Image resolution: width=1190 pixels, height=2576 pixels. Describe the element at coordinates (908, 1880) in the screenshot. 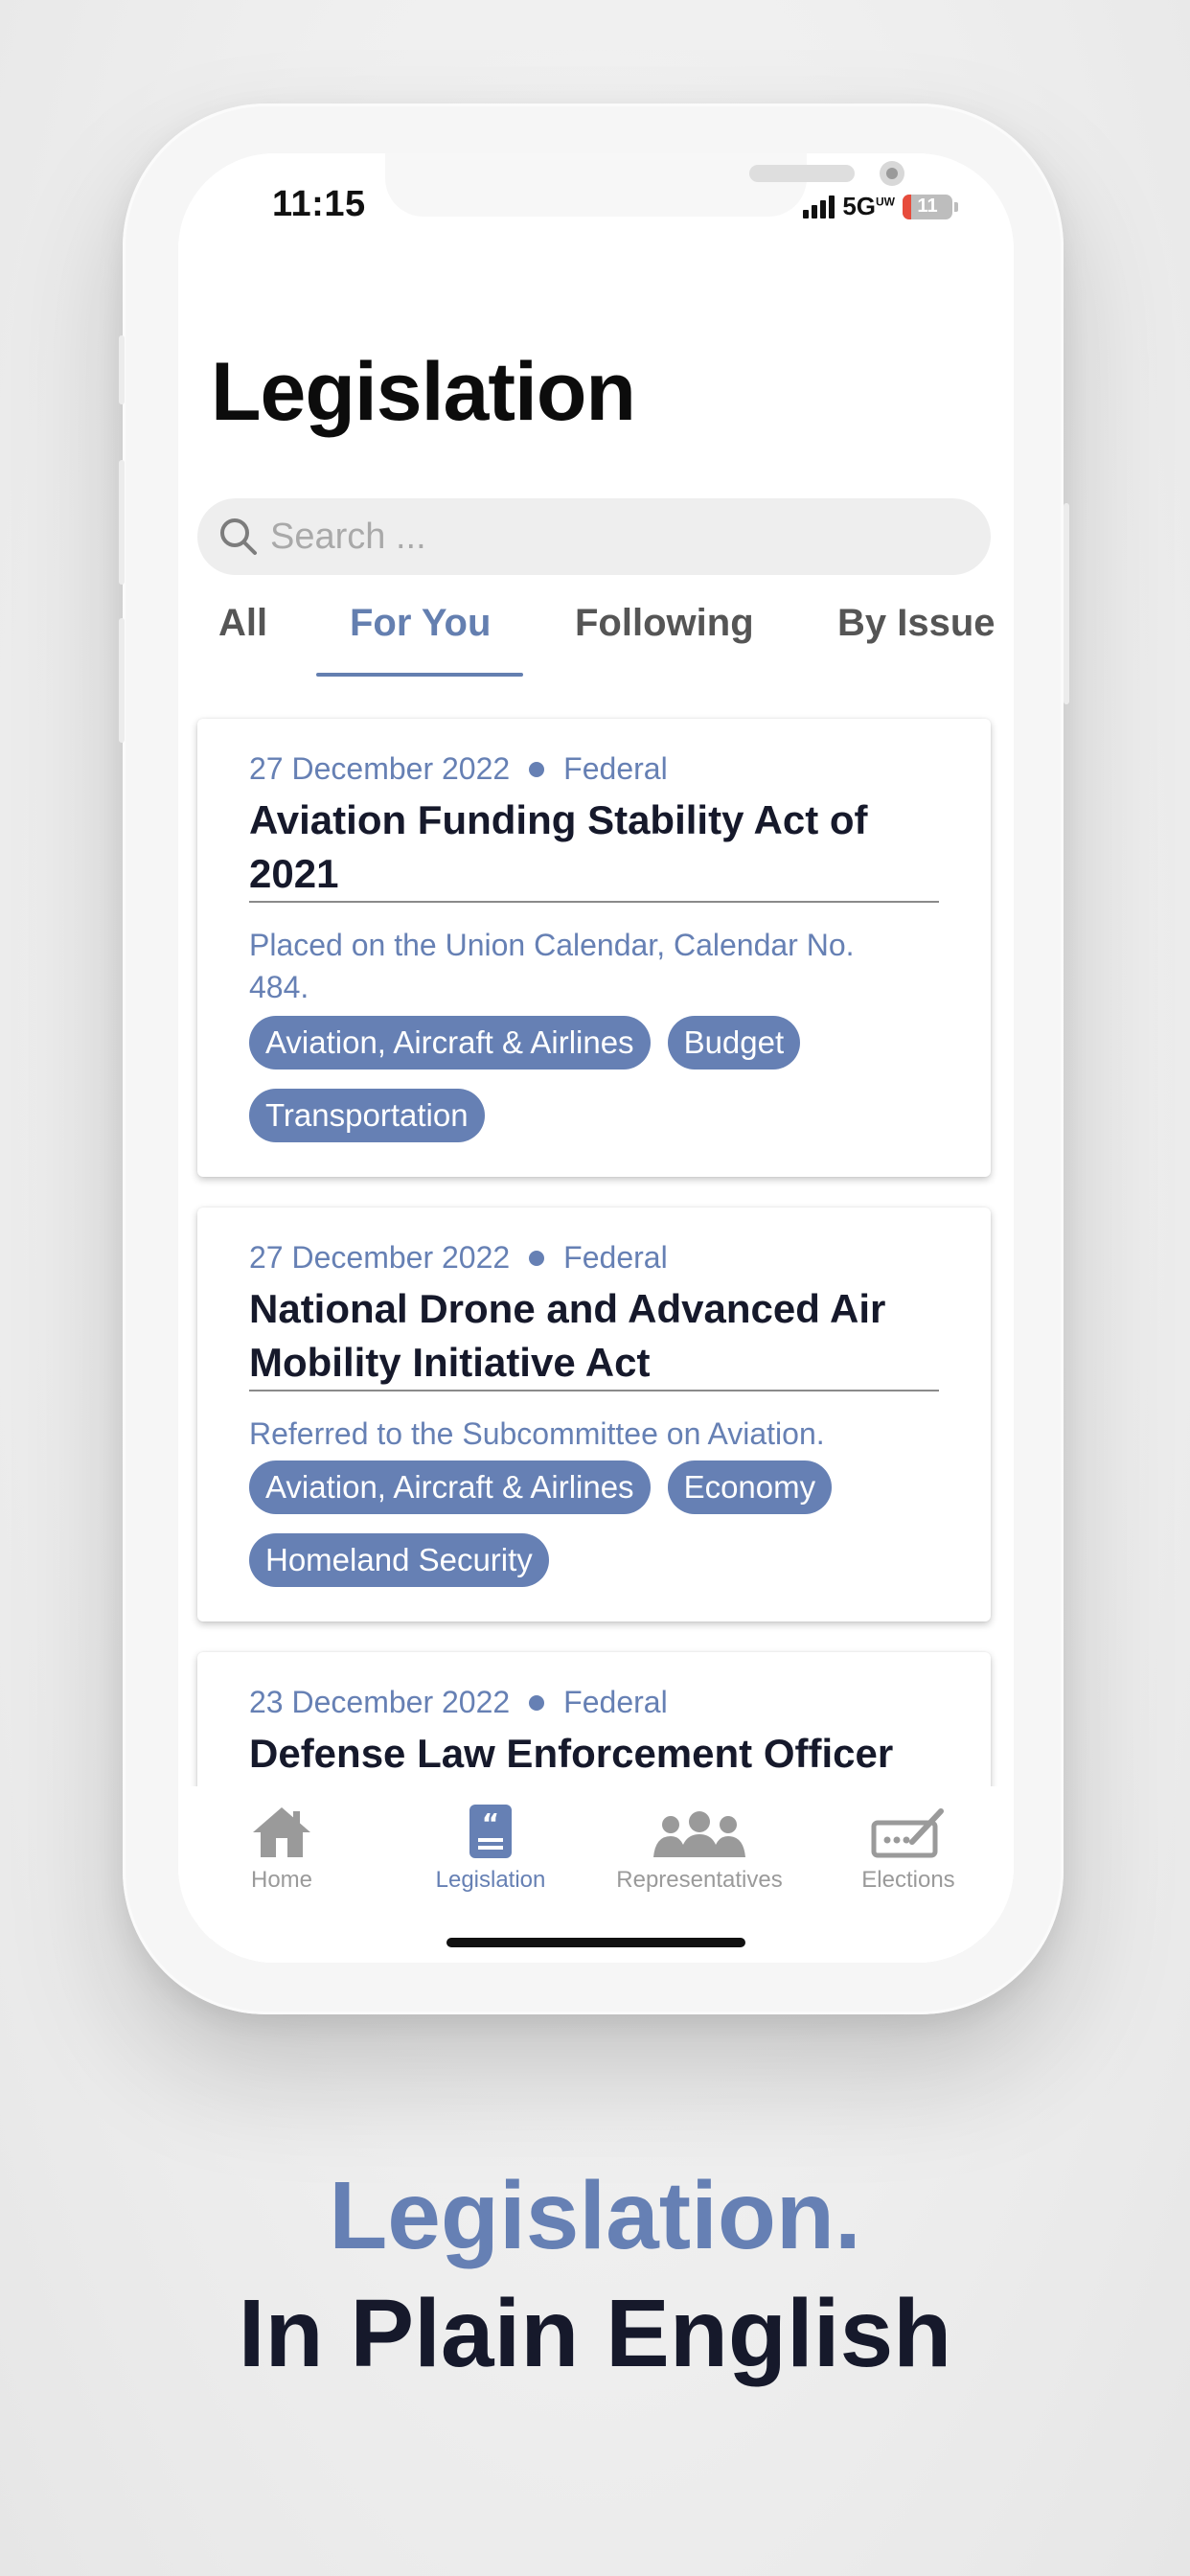

I see `tabbar-label: Elections` at that location.